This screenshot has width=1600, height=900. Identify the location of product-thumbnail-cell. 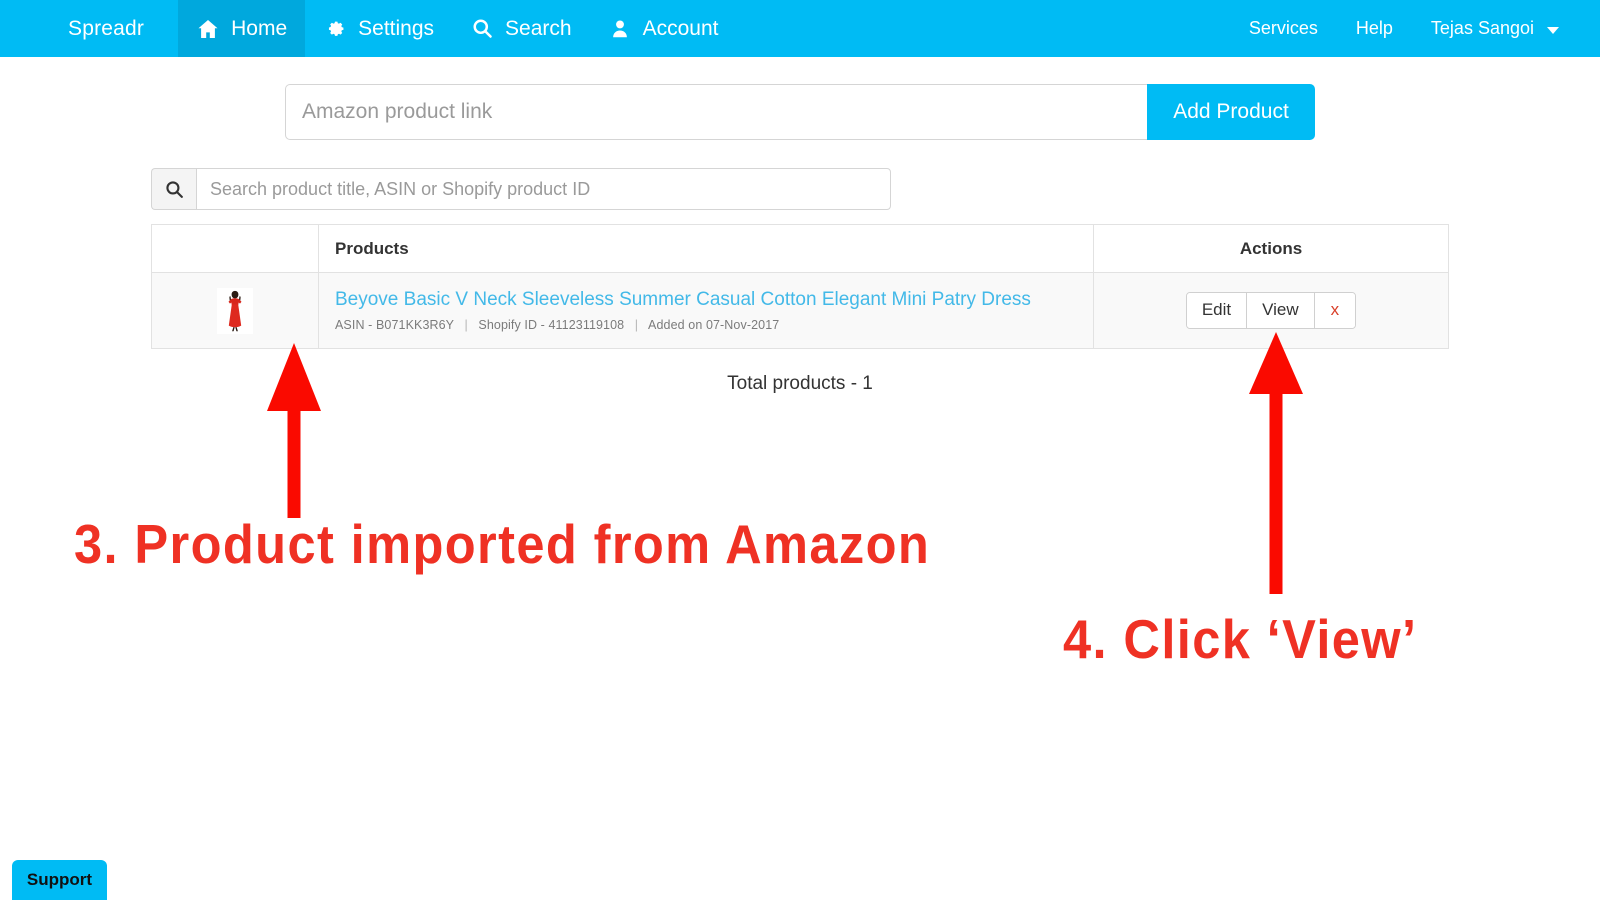
(235, 310).